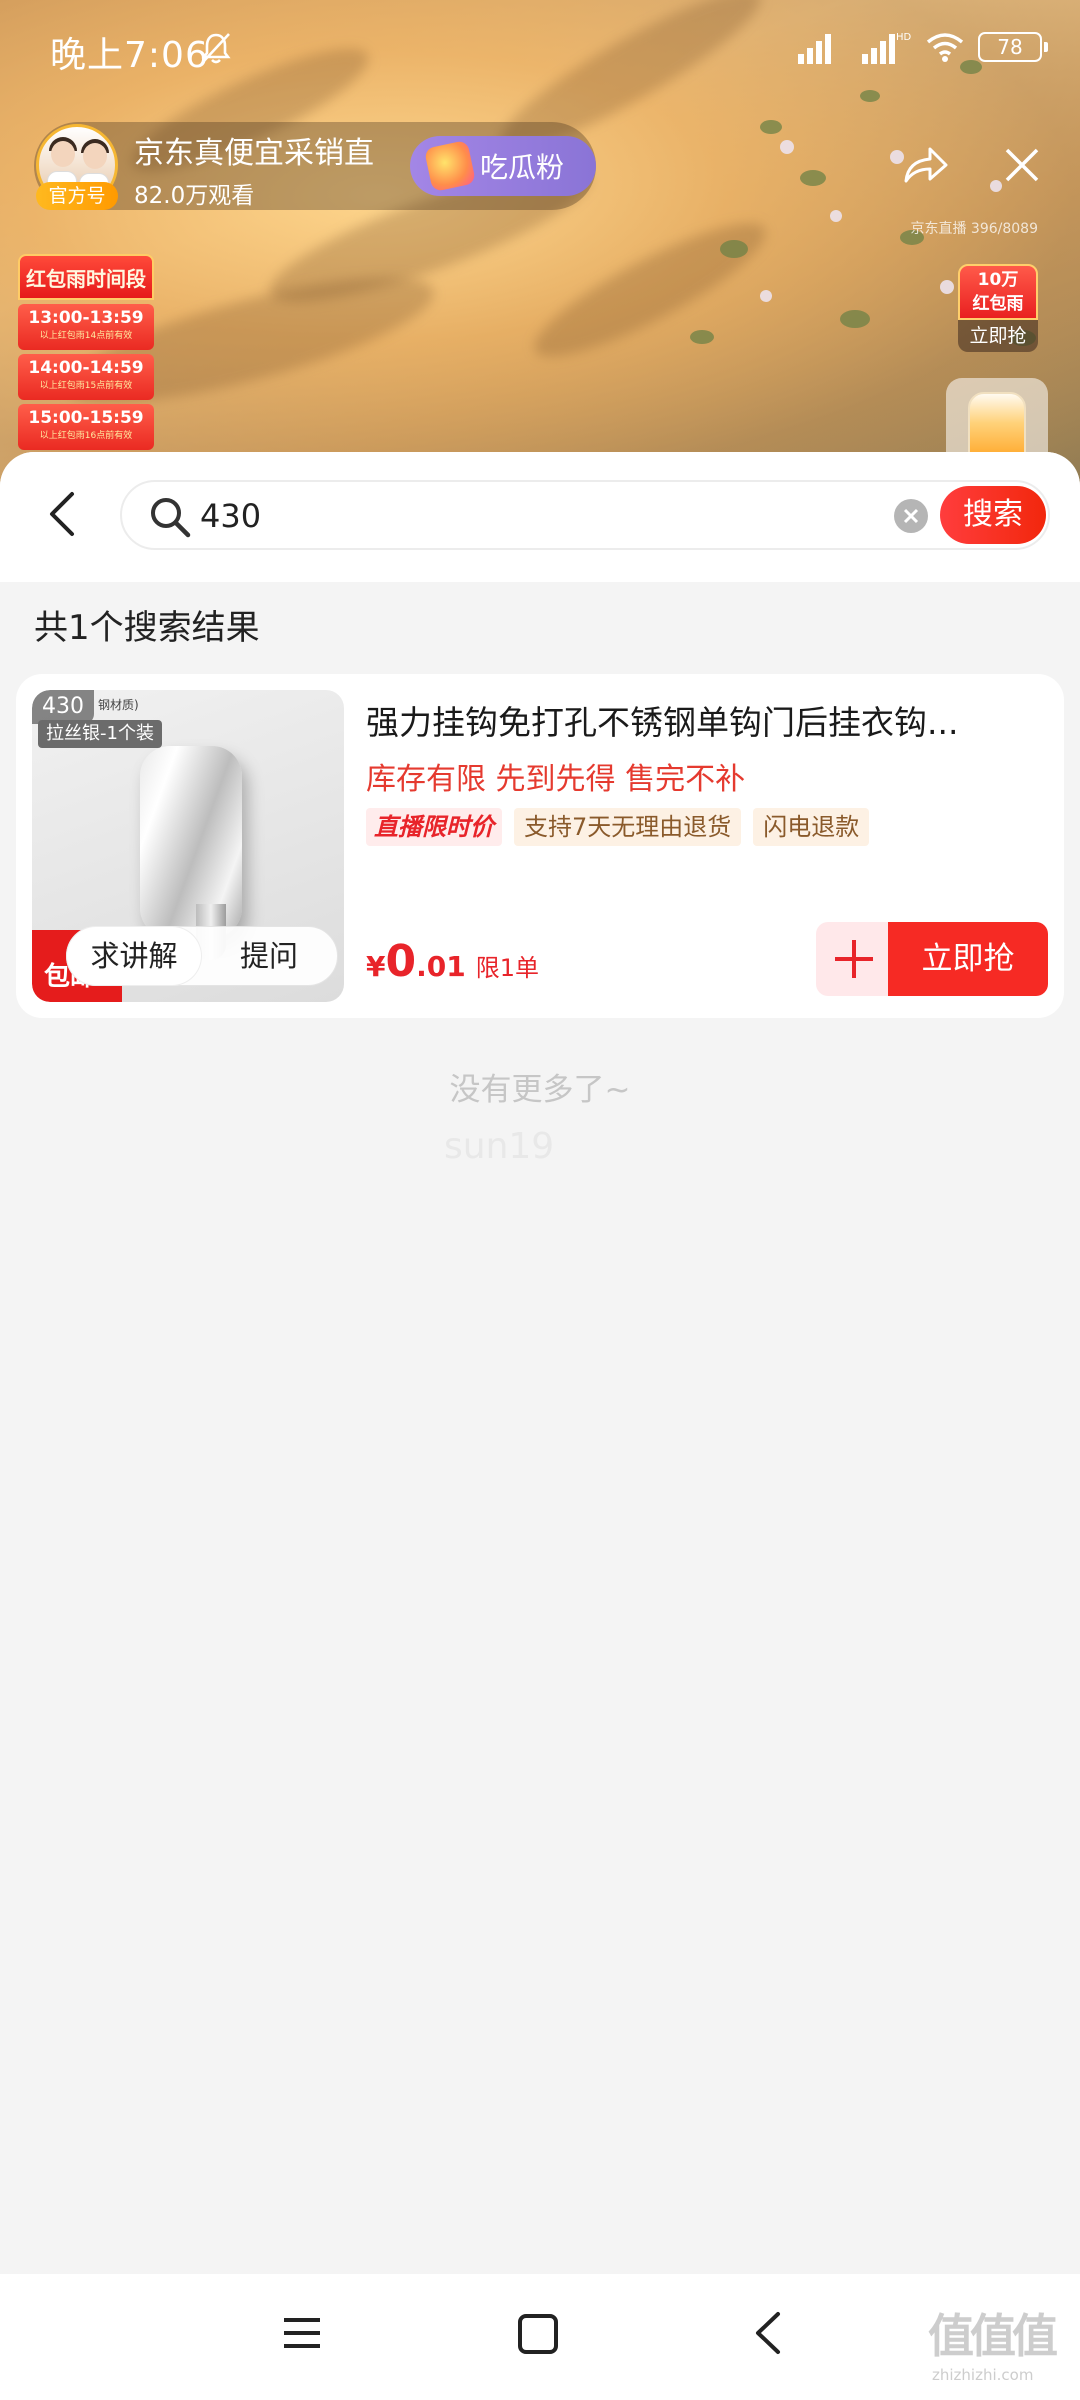  What do you see at coordinates (171, 518) in the screenshot?
I see `search-icon` at bounding box center [171, 518].